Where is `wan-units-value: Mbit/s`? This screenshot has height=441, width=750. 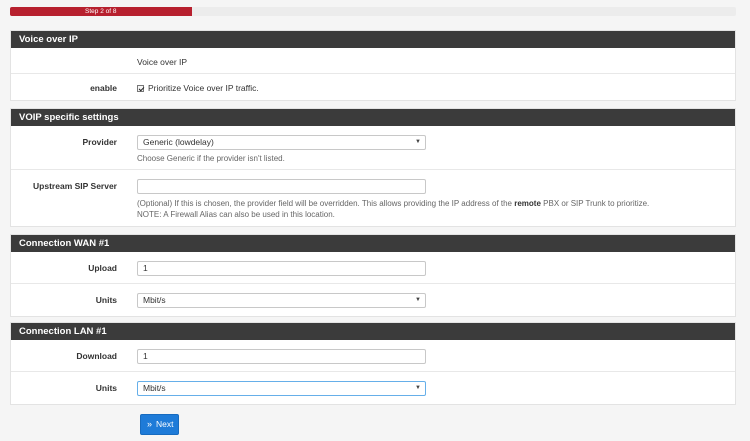 wan-units-value: Mbit/s is located at coordinates (154, 300).